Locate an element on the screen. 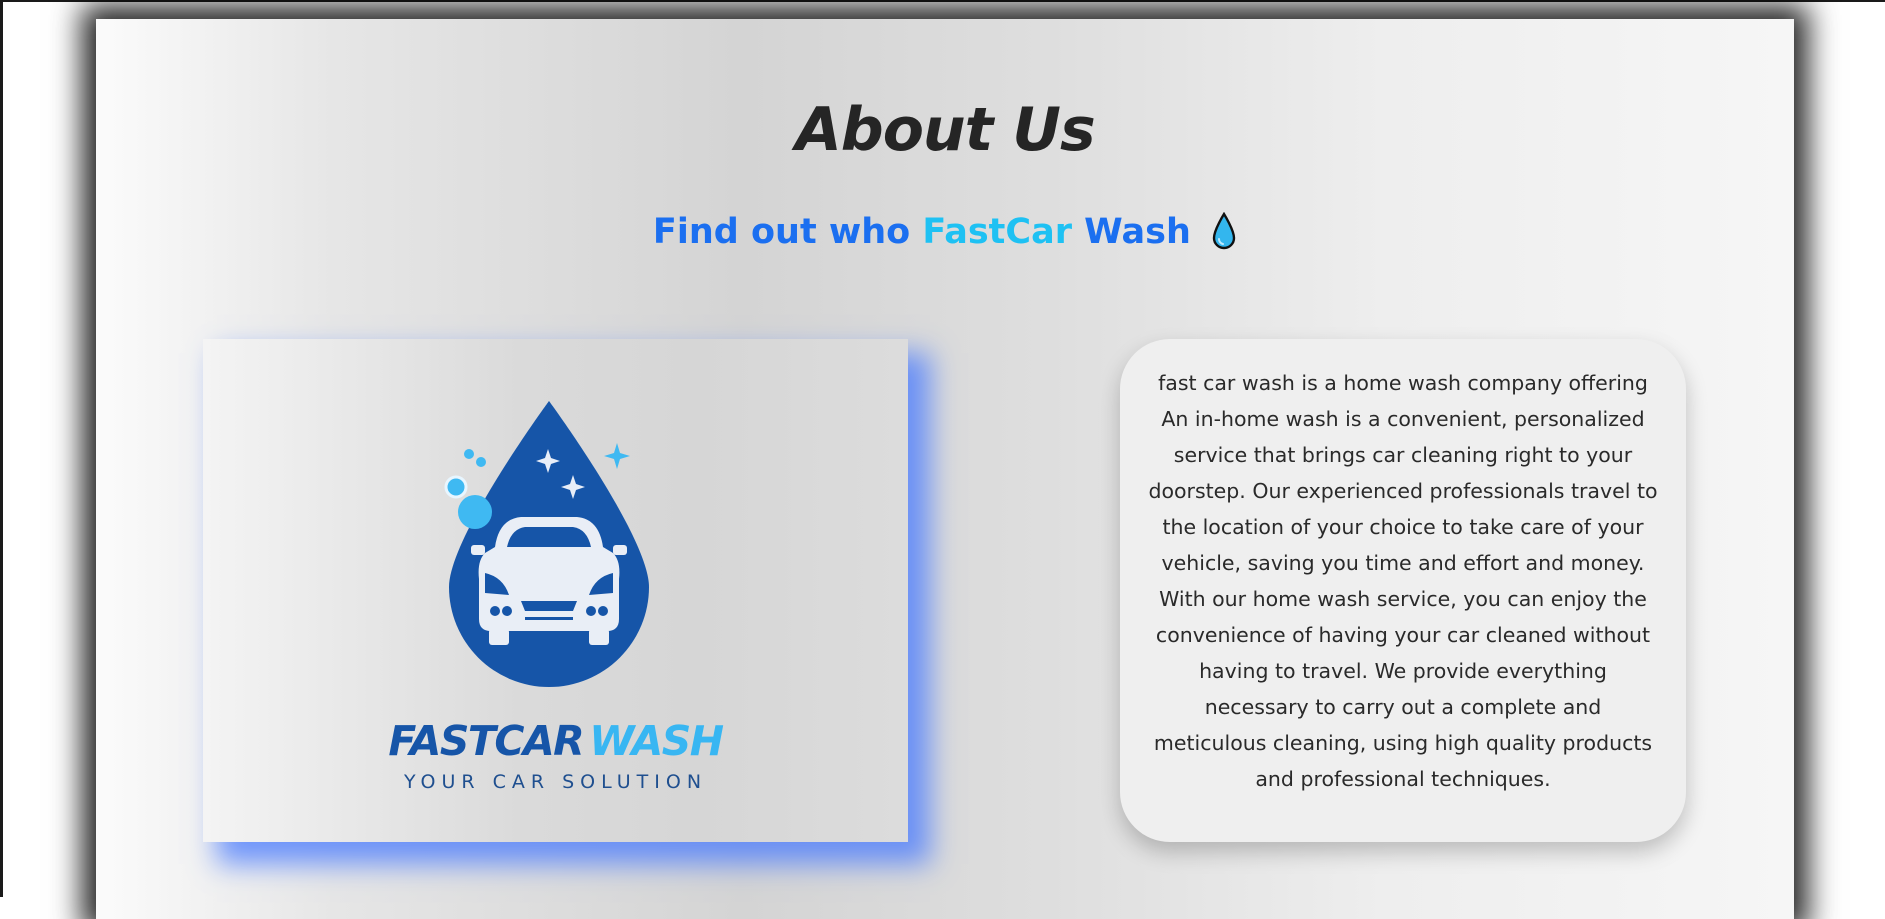  logo-tagline: YOUR CAR SOLUTION is located at coordinates (555, 782).